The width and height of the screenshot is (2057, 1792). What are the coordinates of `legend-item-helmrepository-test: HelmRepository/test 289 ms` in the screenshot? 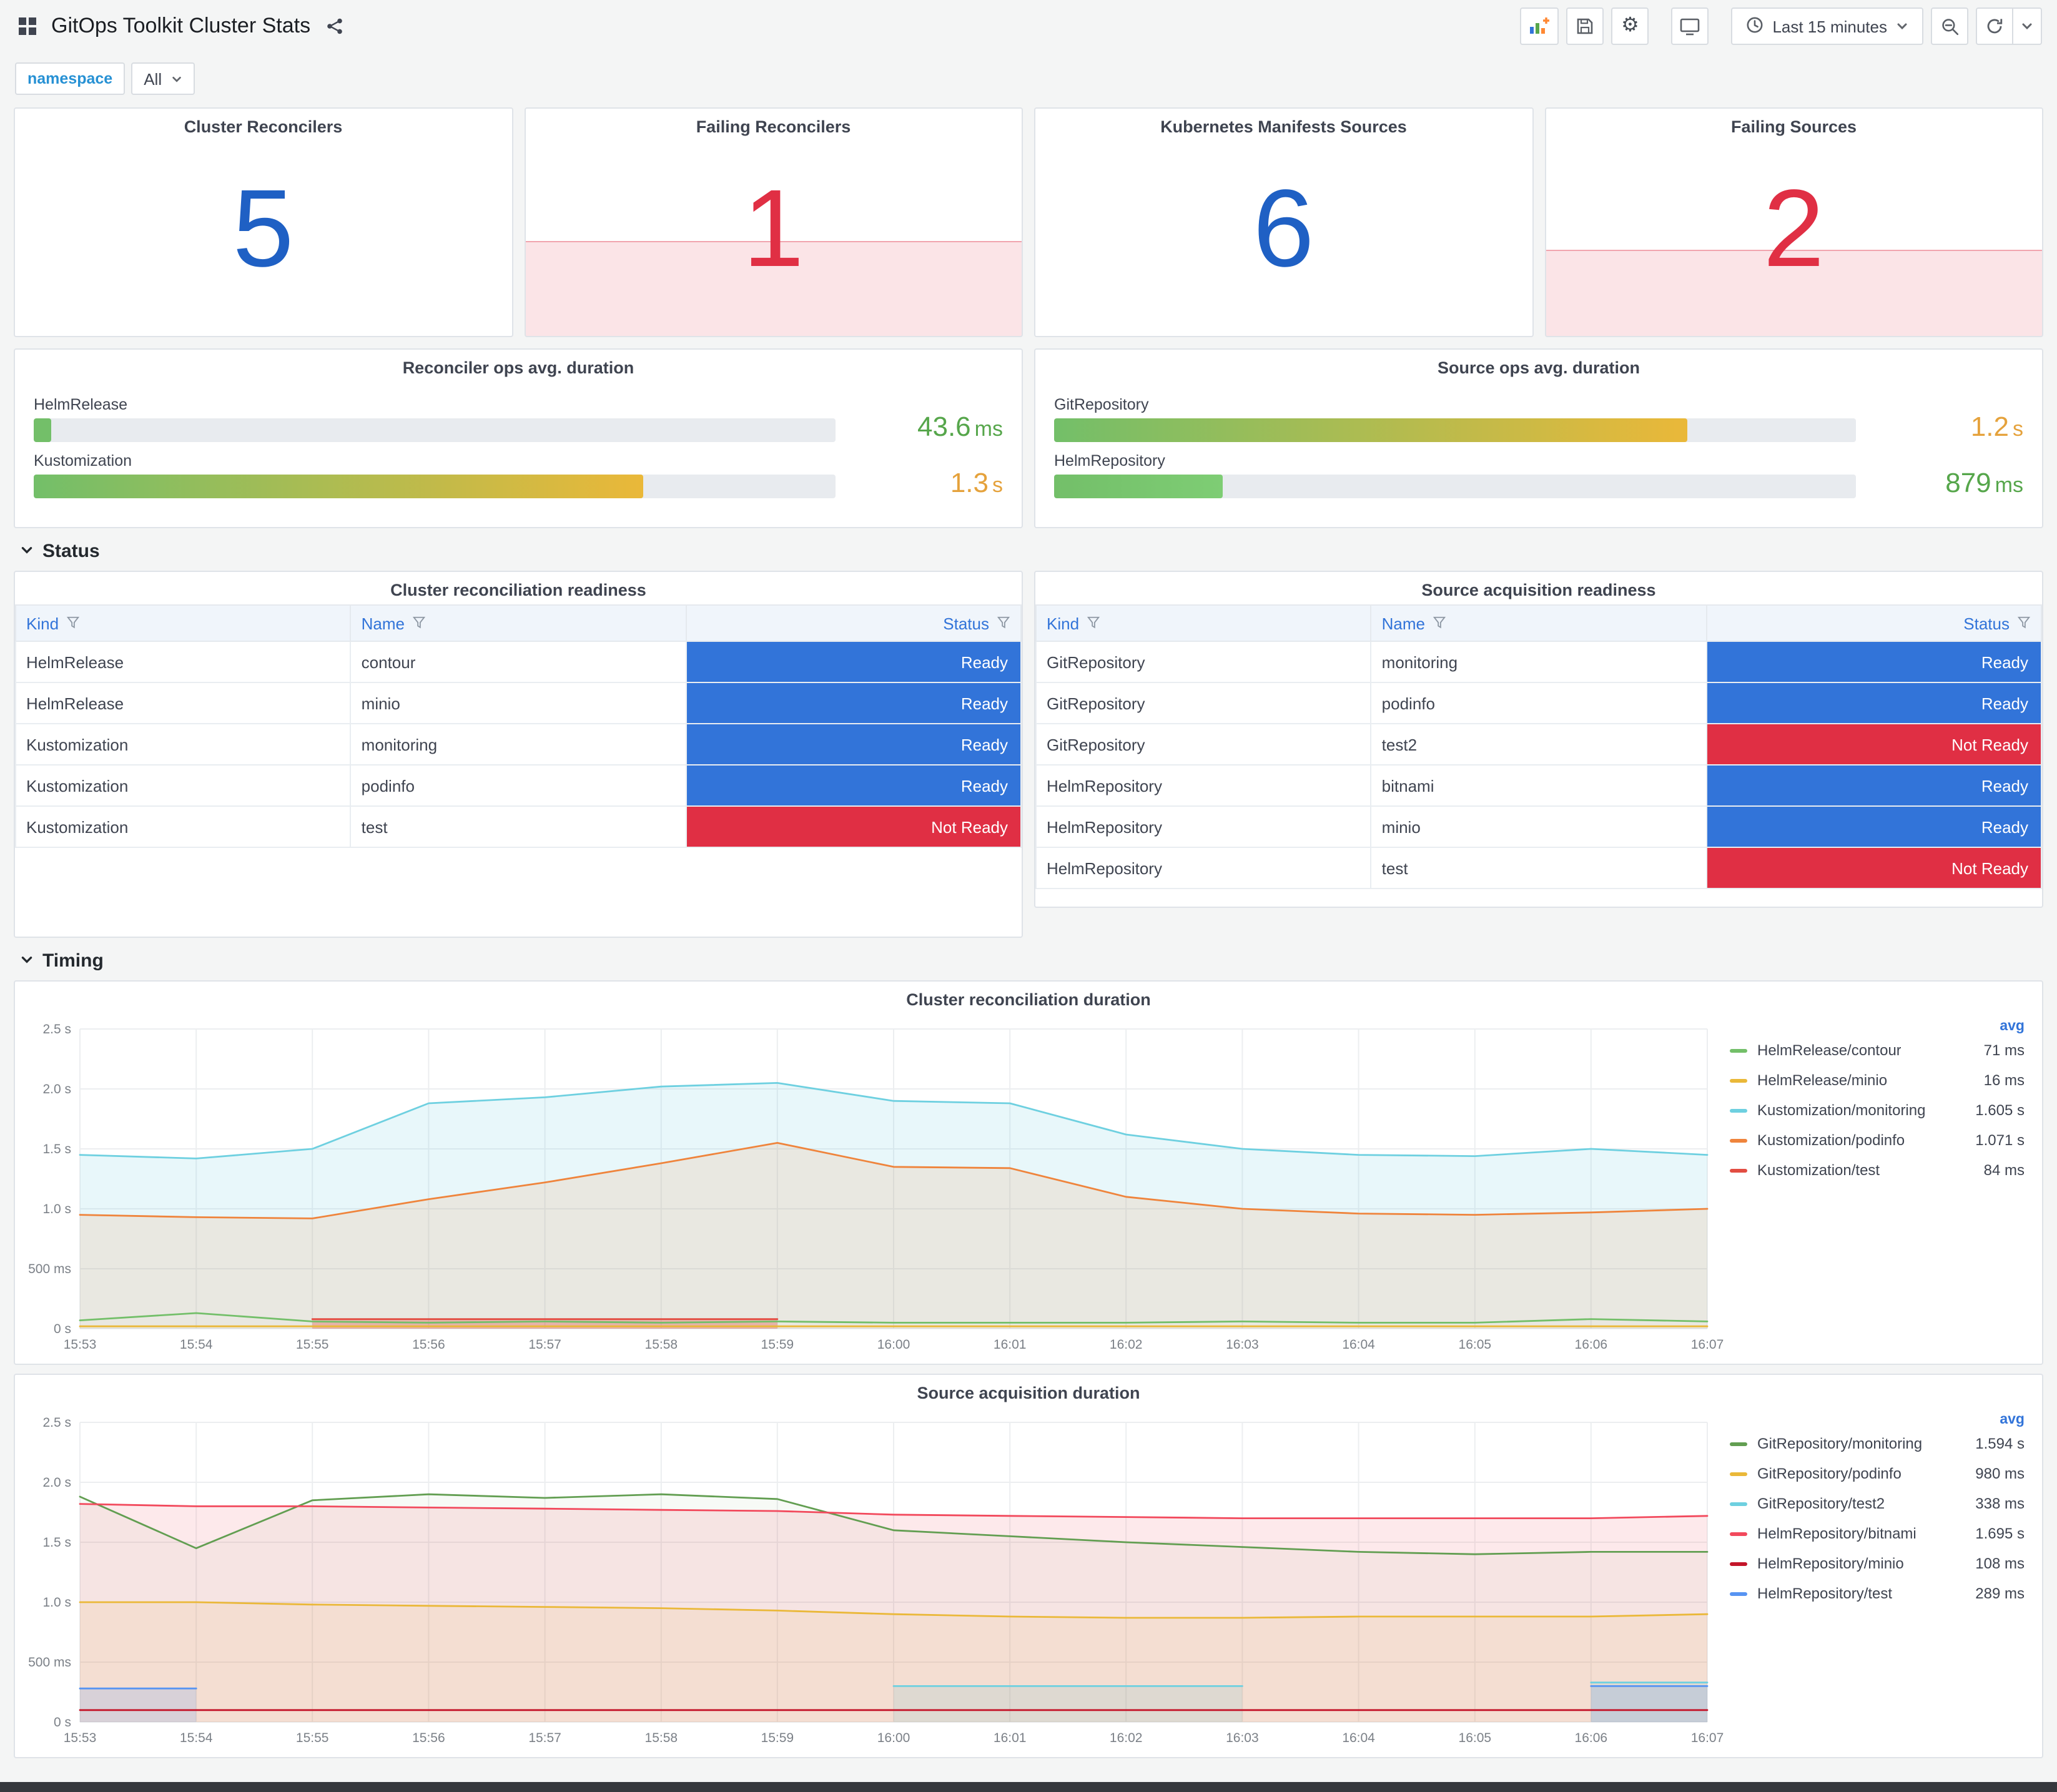 It's located at (1878, 1593).